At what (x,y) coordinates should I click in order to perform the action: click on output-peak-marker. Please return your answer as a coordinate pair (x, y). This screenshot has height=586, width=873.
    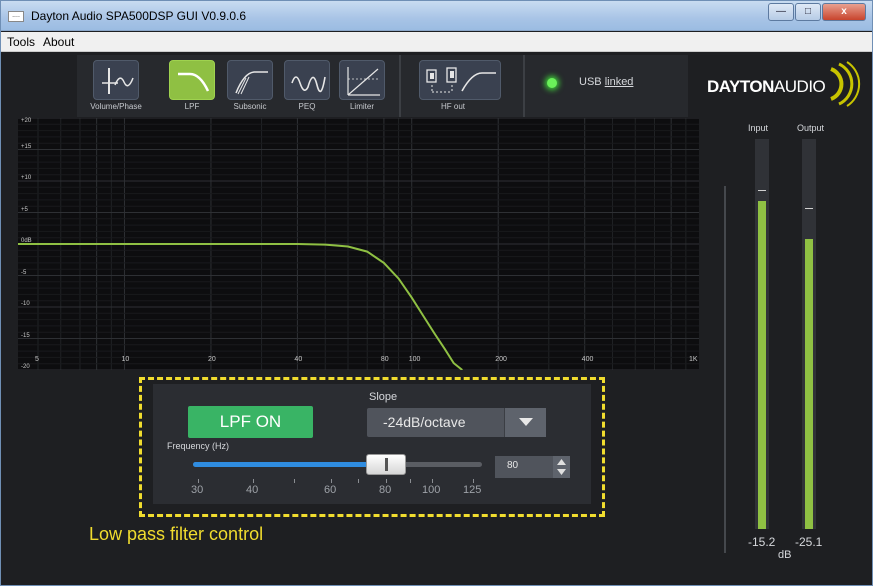
    Looking at the image, I should click on (809, 208).